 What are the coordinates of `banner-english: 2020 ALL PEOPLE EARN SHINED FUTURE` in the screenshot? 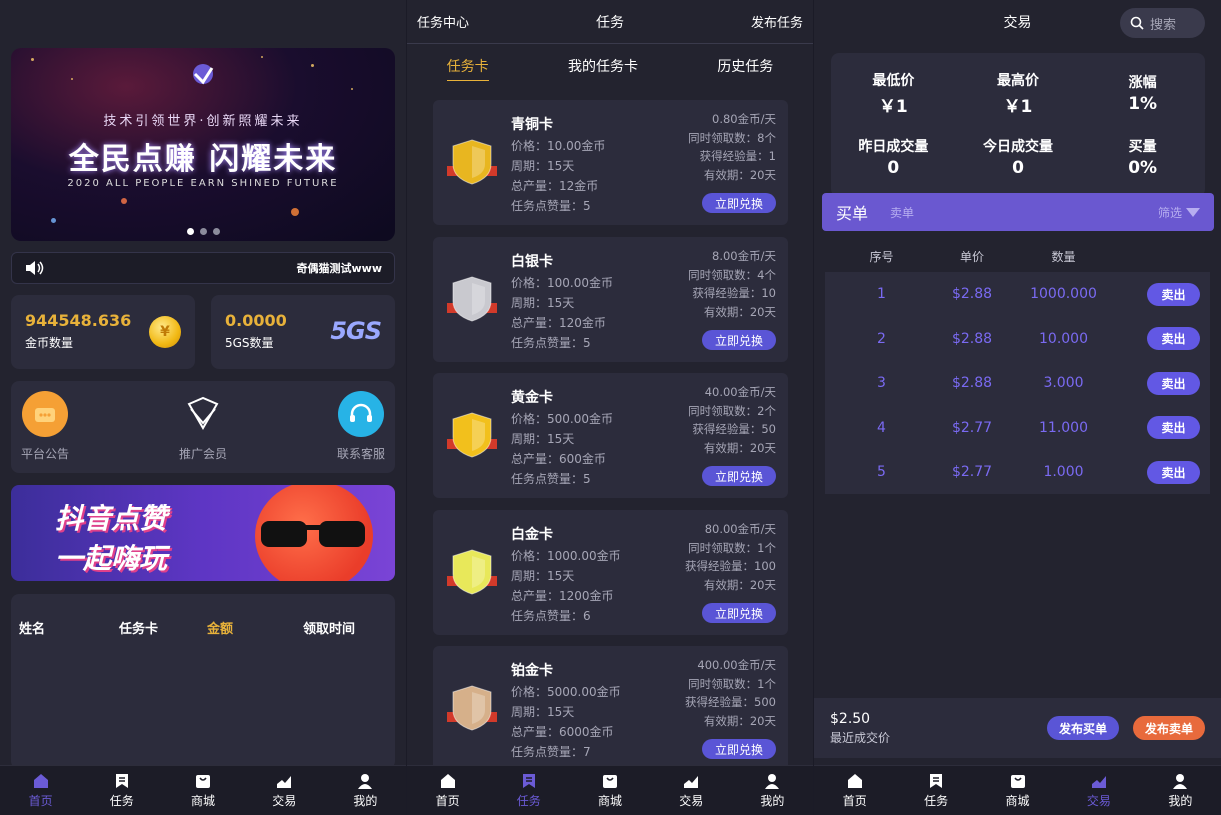 It's located at (203, 183).